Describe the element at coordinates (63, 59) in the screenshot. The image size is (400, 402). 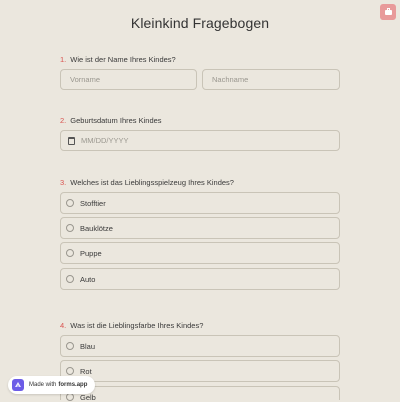
I see `question-number: 1.` at that location.